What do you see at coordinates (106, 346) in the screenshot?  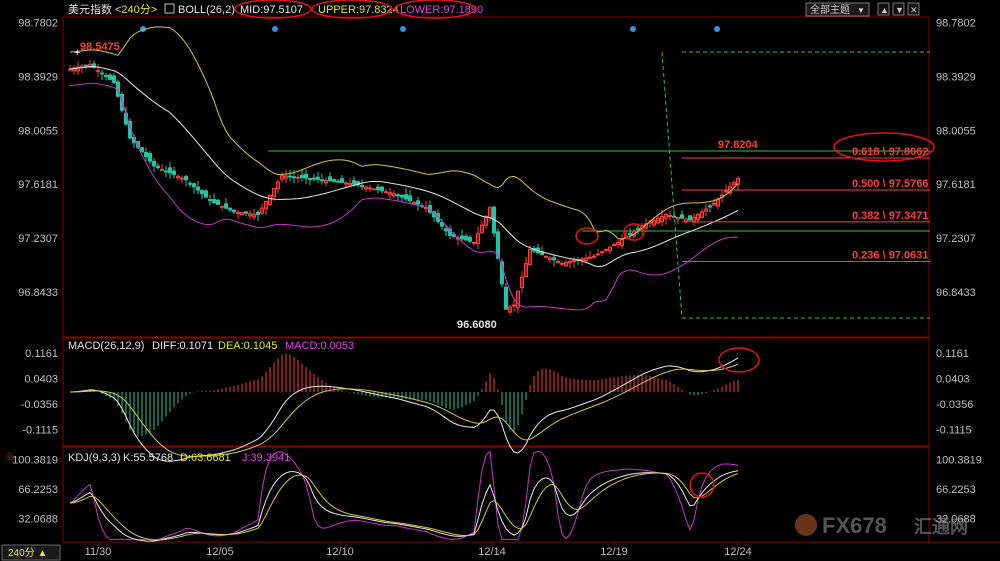 I see `macd-indicator-label: MACD(26,12,9)` at bounding box center [106, 346].